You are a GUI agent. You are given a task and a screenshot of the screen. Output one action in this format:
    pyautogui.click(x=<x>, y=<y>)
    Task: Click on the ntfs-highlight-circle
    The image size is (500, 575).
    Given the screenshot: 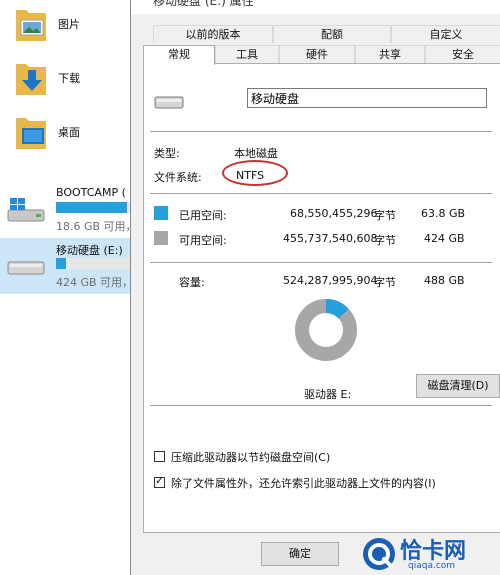 What is the action you would take?
    pyautogui.click(x=255, y=173)
    